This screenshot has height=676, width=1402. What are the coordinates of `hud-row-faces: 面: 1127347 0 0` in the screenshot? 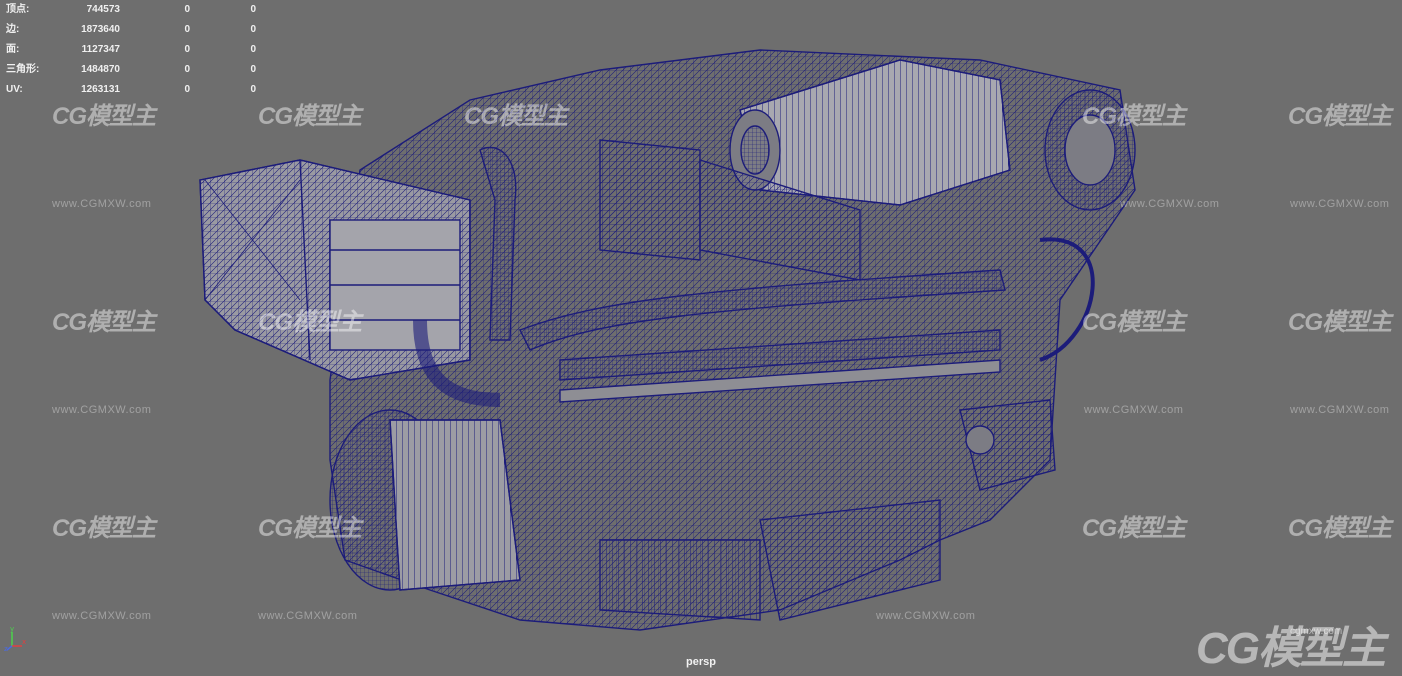 It's located at (136, 50).